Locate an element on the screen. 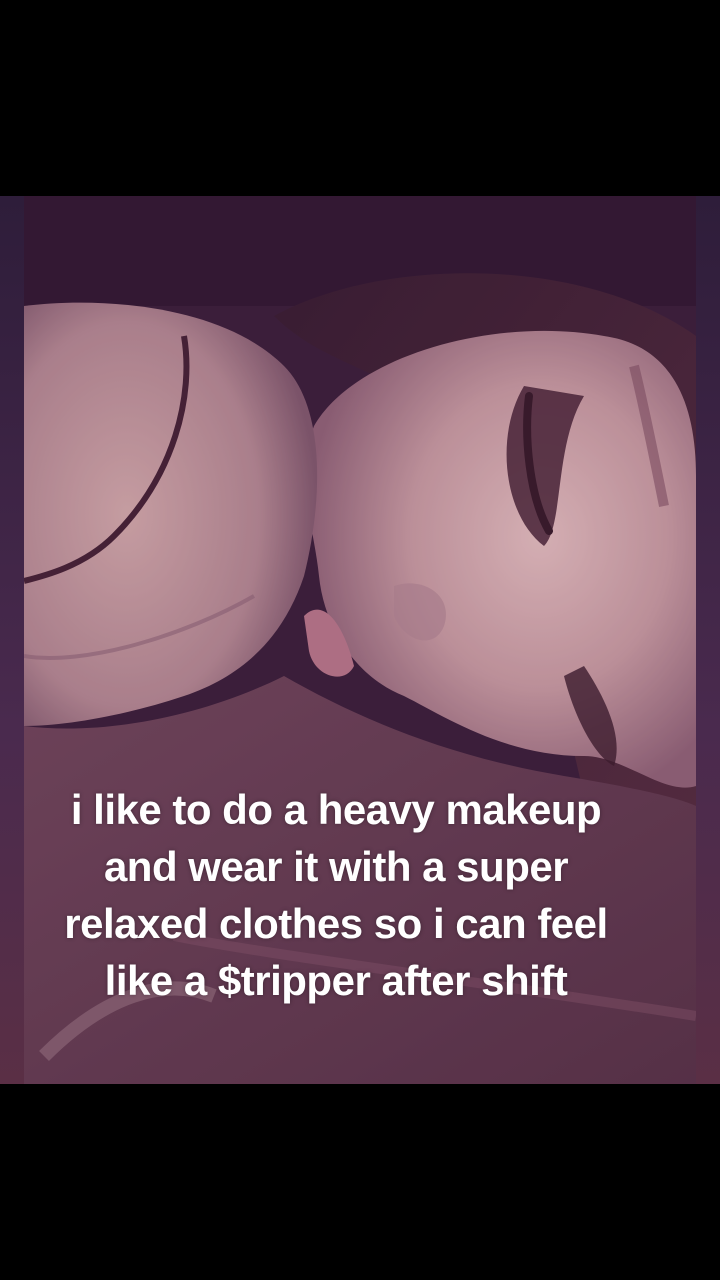 Image resolution: width=720 pixels, height=1280 pixels. right-blur-border is located at coordinates (708, 640).